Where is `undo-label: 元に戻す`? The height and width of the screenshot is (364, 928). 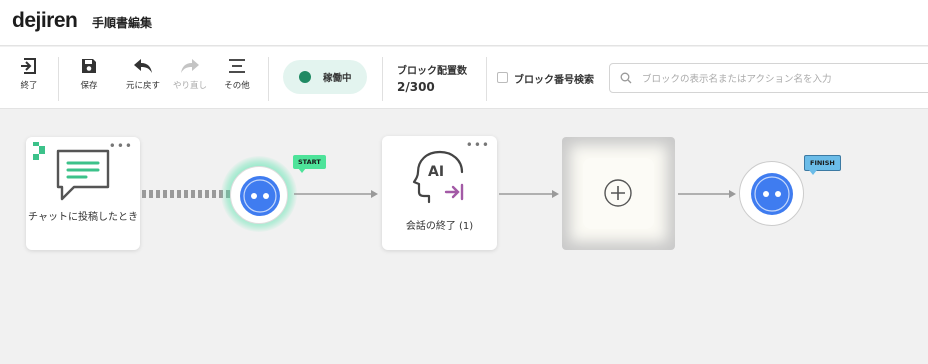
undo-label: 元に戻す is located at coordinates (142, 86).